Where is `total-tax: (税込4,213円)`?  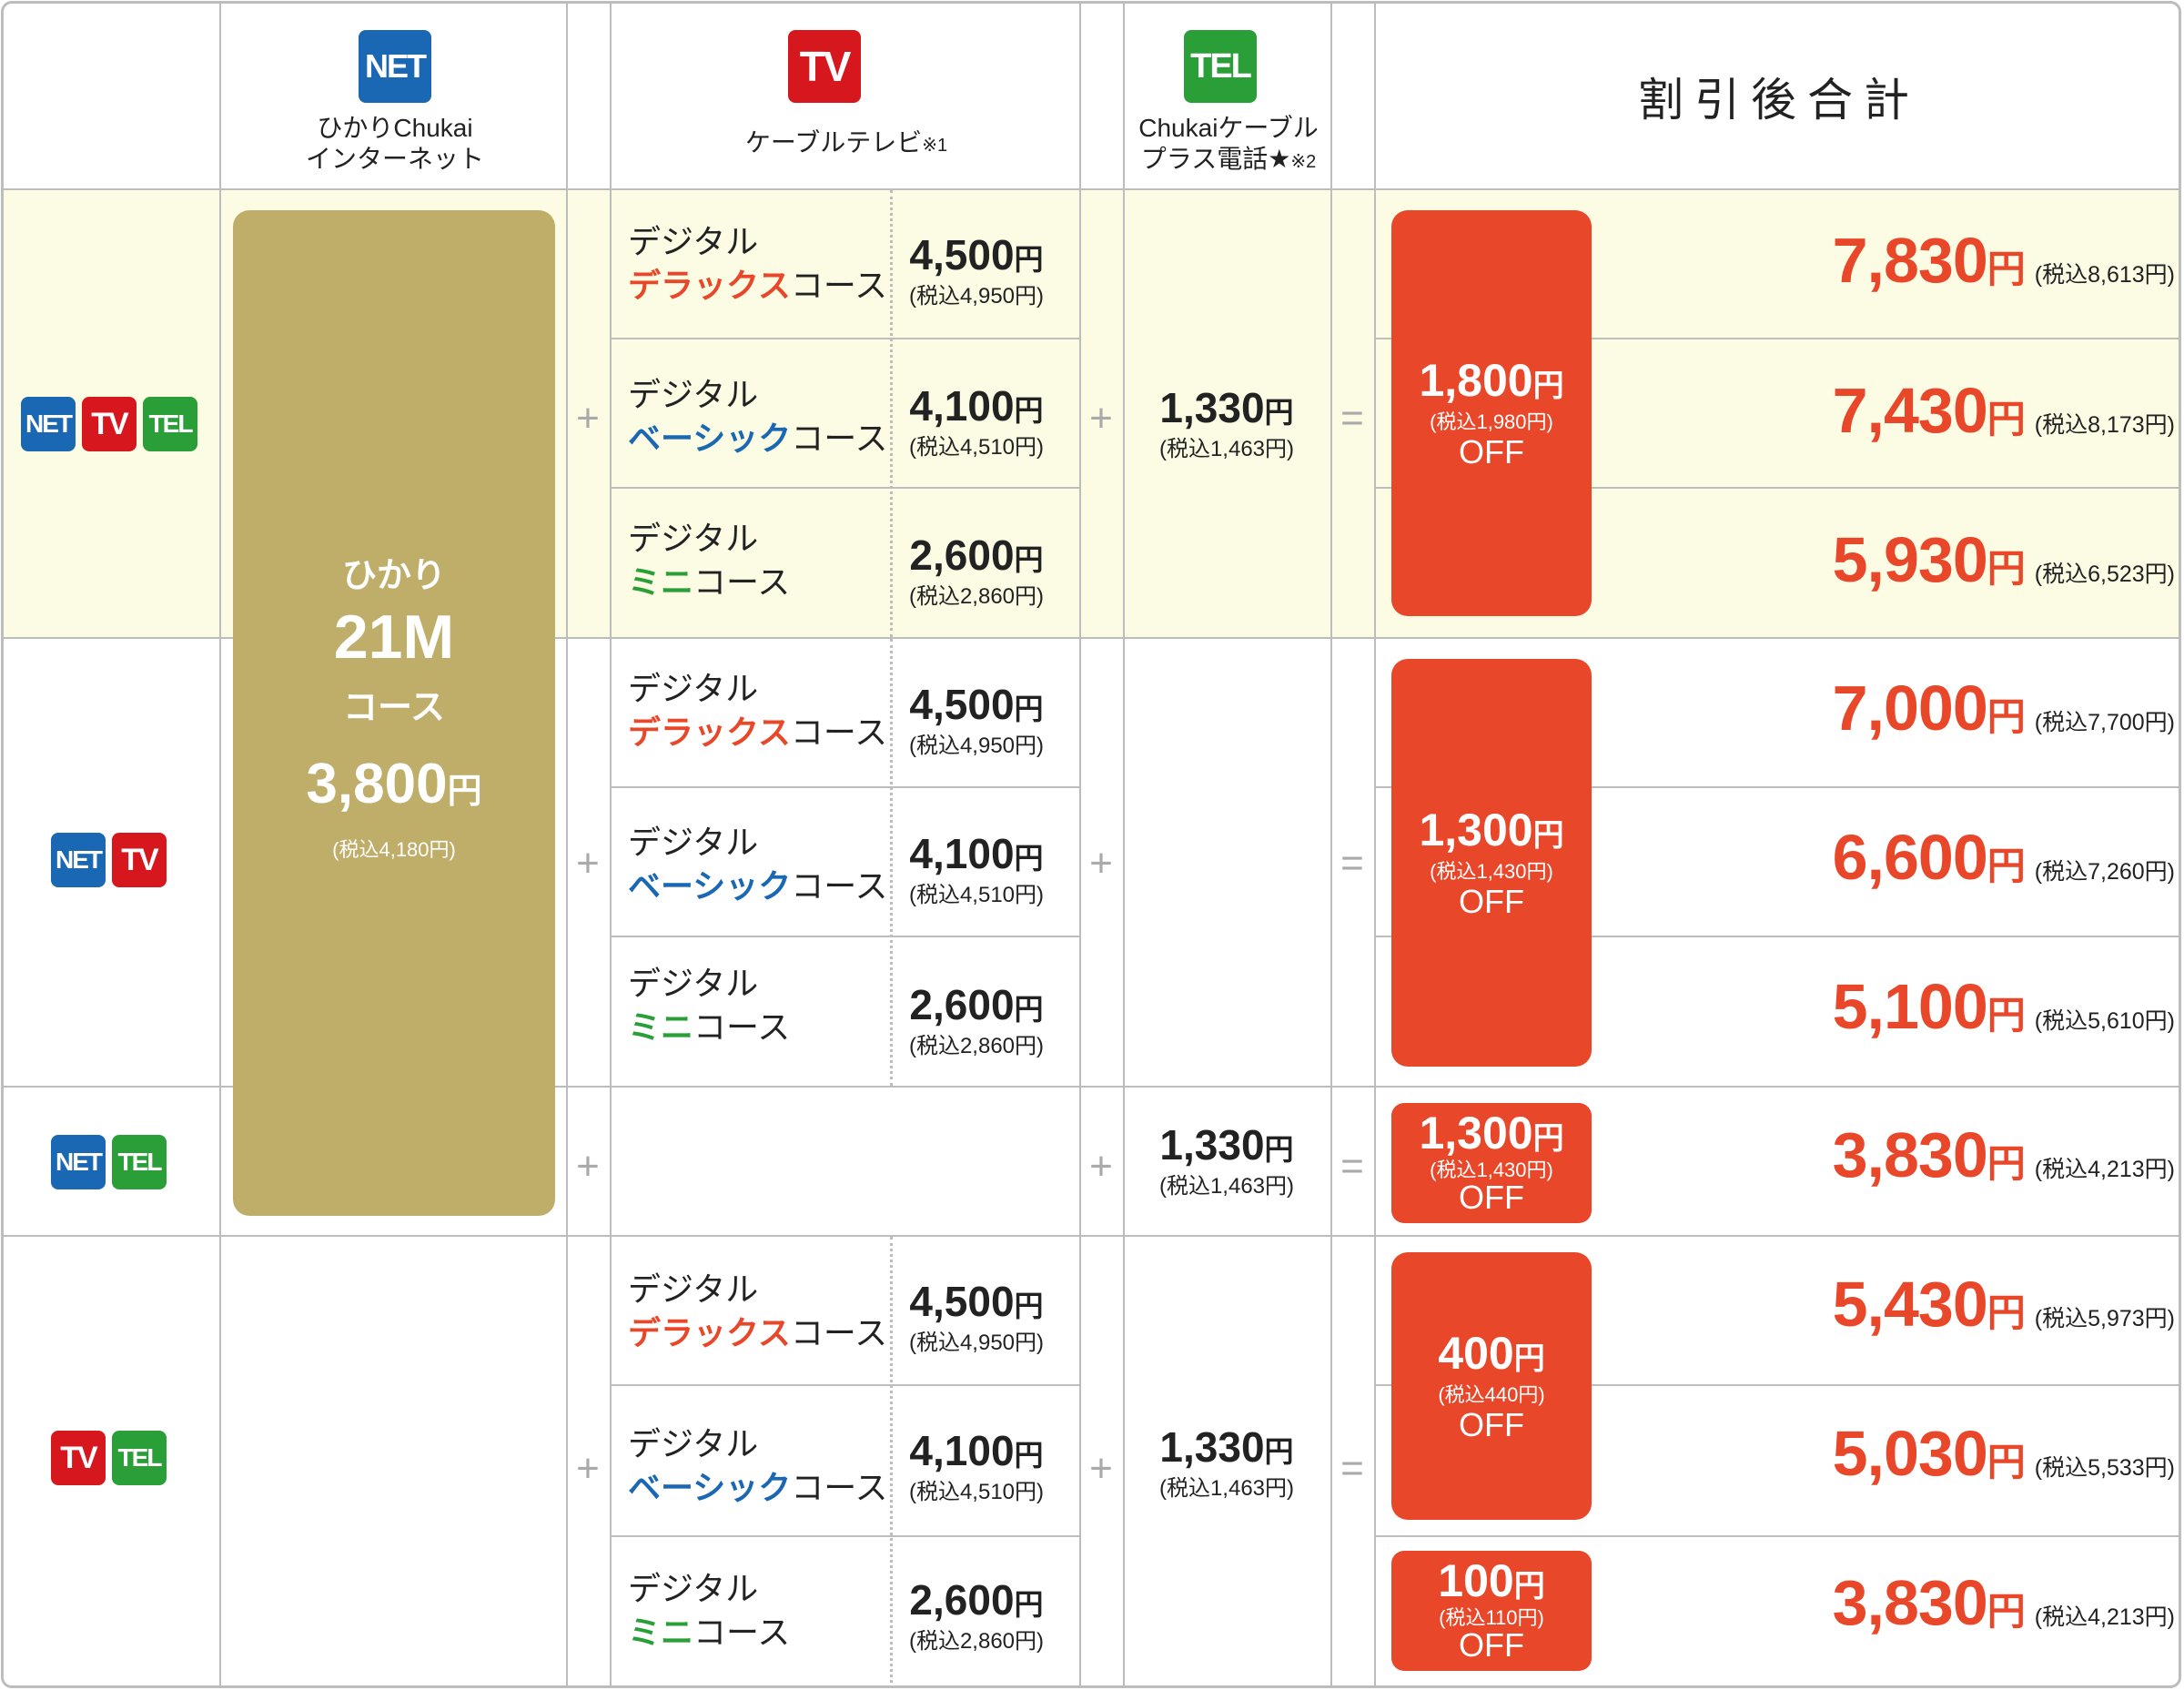
total-tax: (税込4,213円) is located at coordinates (2105, 1169).